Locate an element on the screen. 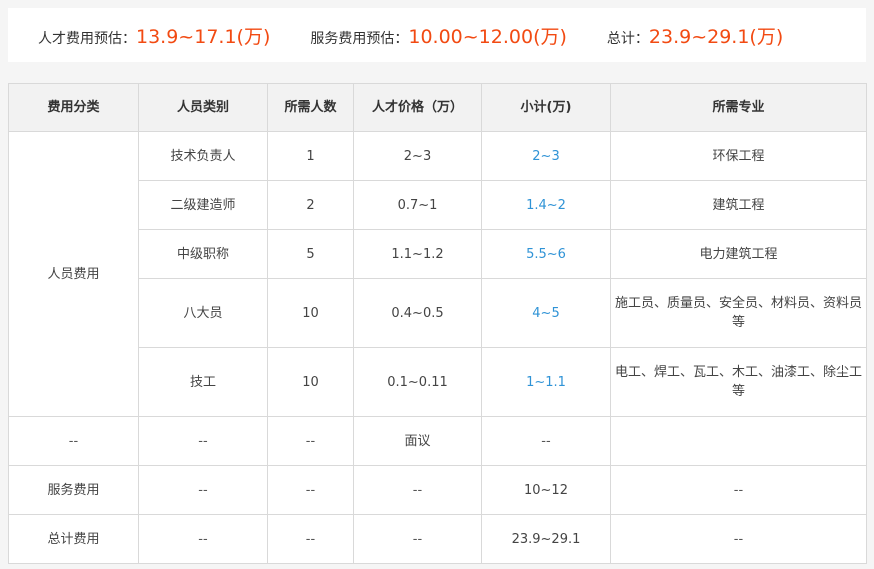  cell-major: 环保工程 is located at coordinates (738, 156).